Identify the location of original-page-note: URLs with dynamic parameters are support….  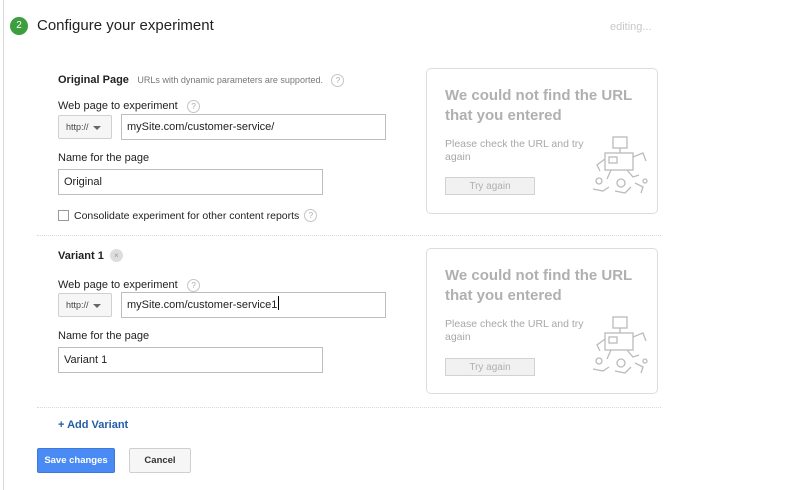
(230, 80).